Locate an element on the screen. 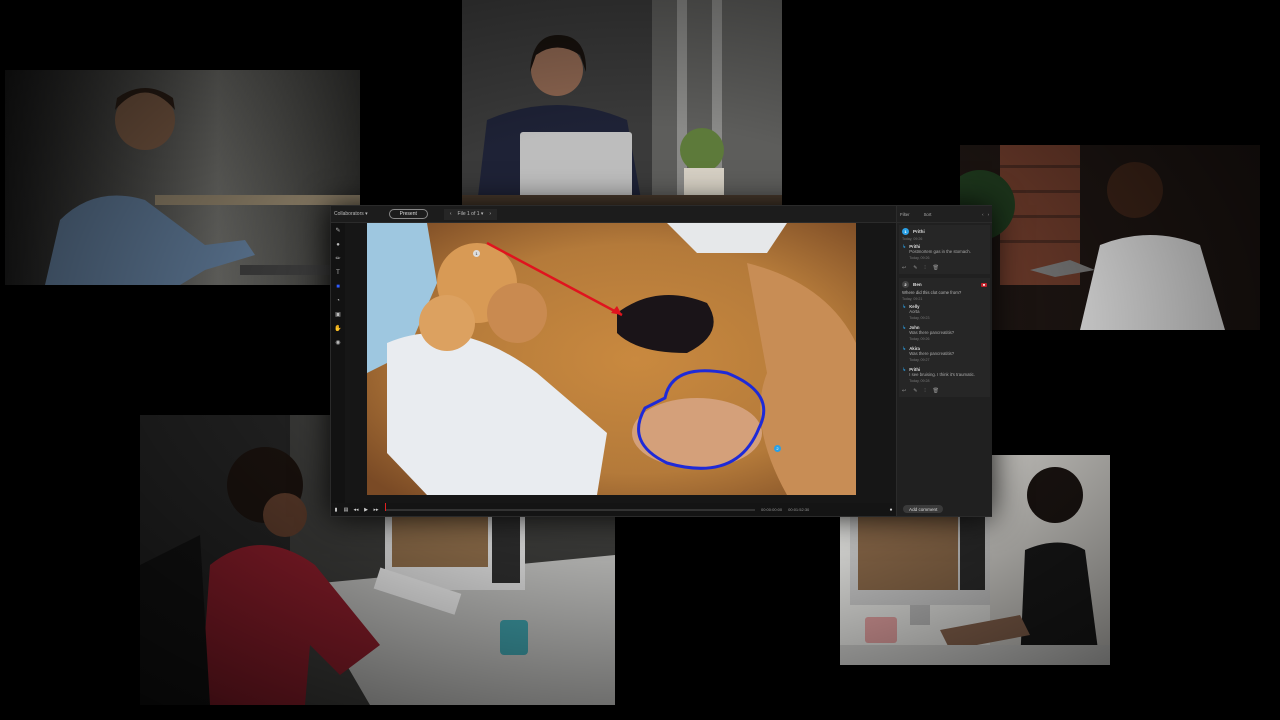  shape-icon: ◔ is located at coordinates (338, 301).